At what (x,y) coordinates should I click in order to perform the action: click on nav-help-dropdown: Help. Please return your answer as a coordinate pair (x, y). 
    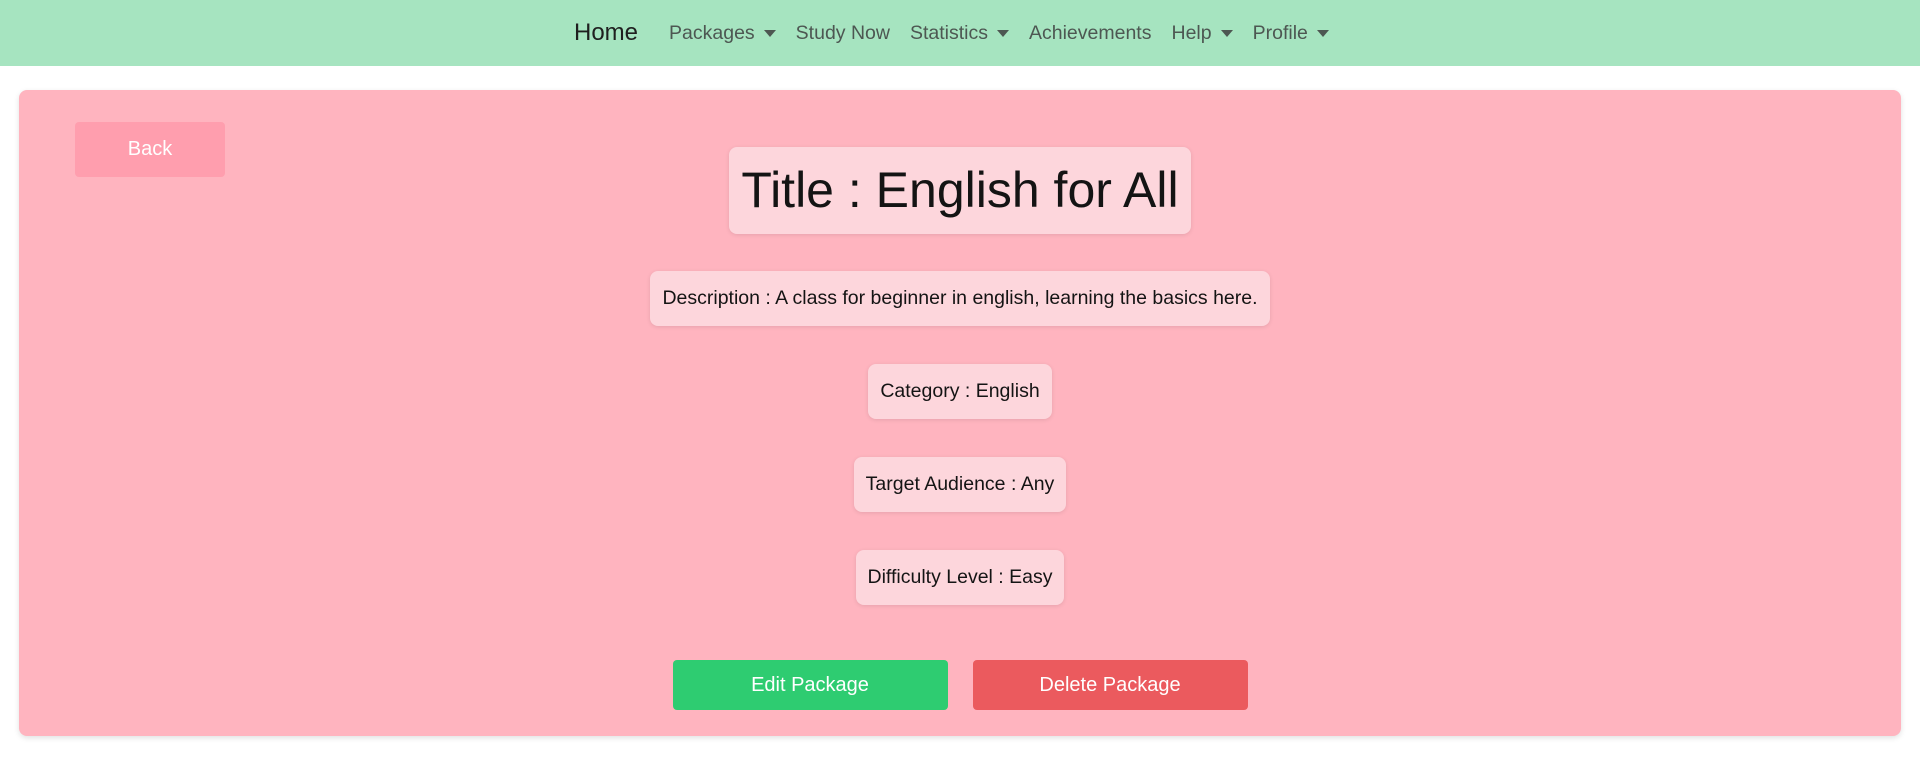
    Looking at the image, I should click on (1202, 33).